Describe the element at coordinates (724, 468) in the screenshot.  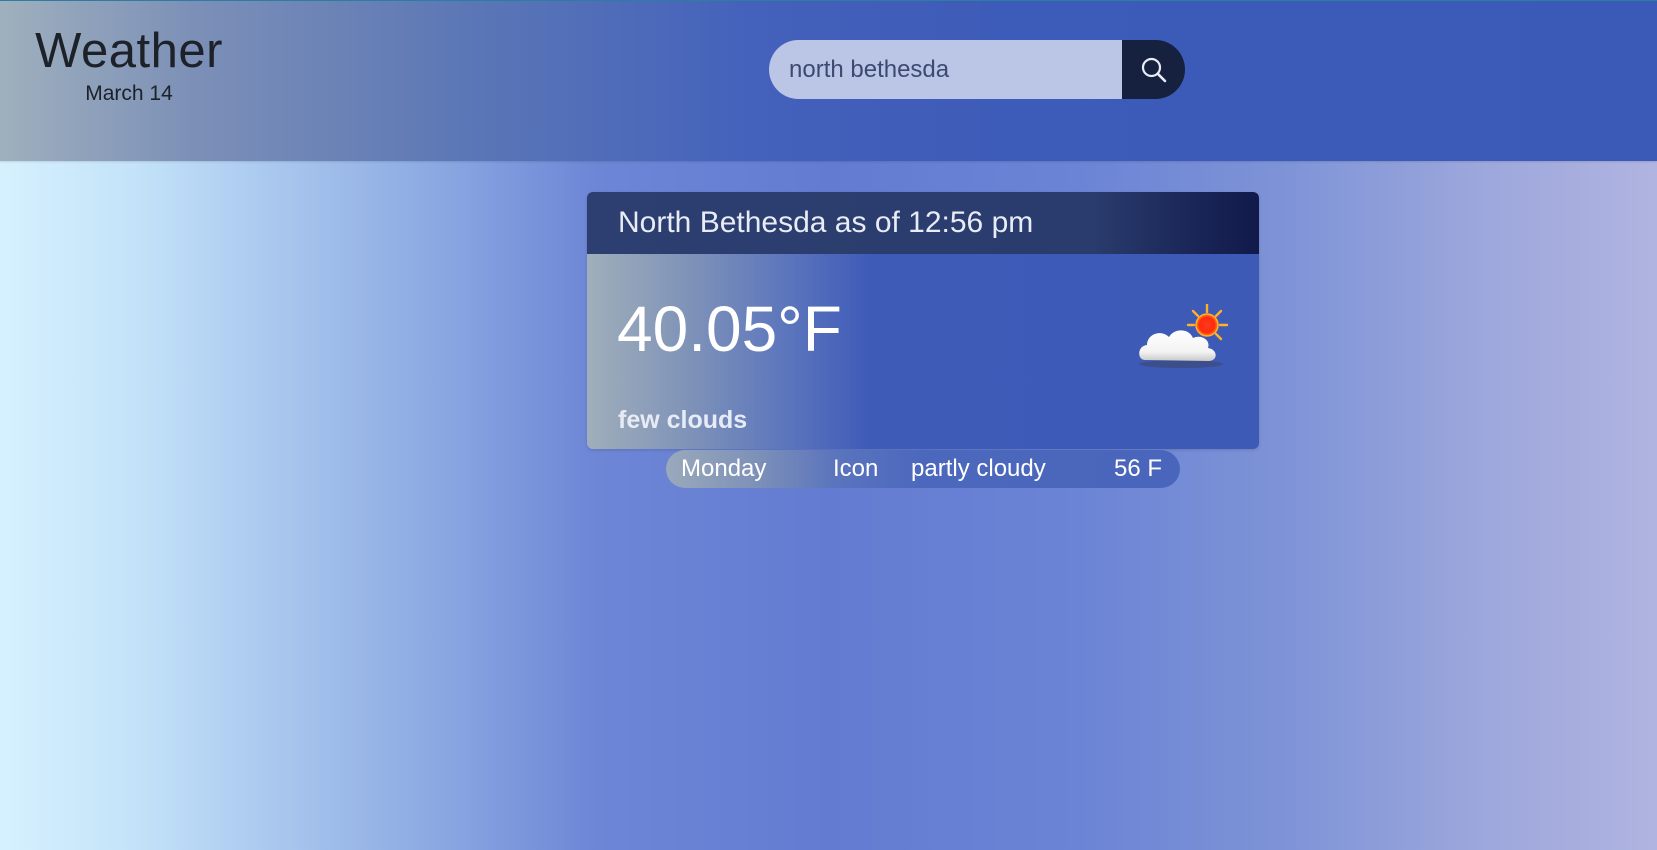
I see `forecast-day: Monday` at that location.